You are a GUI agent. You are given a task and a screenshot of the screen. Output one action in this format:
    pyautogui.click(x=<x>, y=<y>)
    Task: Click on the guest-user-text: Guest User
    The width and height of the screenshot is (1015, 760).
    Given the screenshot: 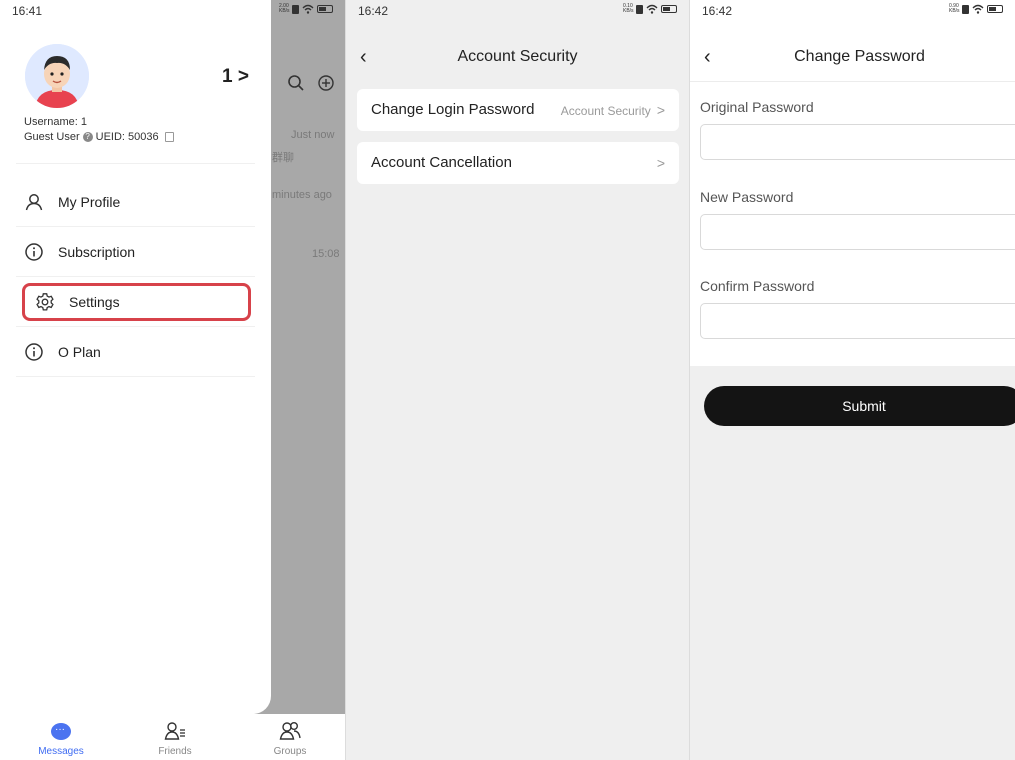 What is the action you would take?
    pyautogui.click(x=52, y=137)
    